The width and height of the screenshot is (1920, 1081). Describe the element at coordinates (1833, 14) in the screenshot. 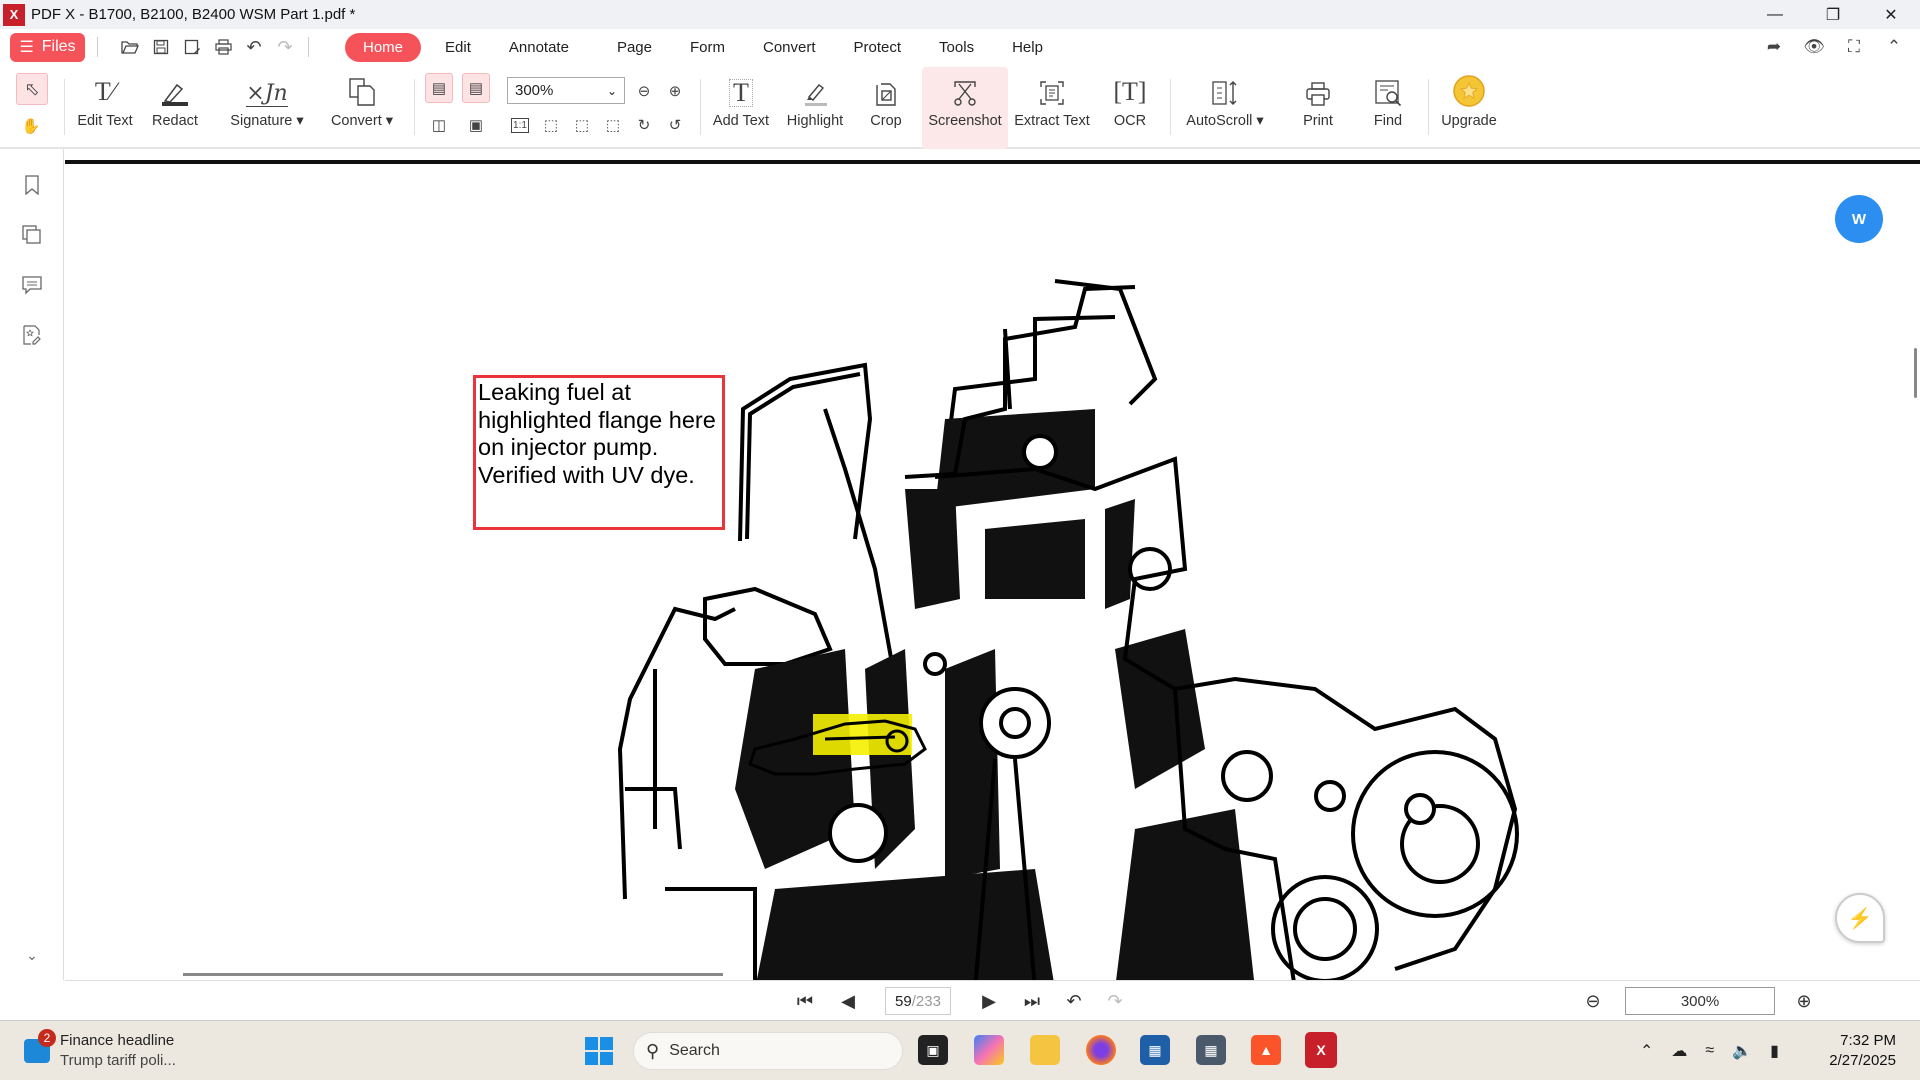

I see `restore-button: ❐` at that location.